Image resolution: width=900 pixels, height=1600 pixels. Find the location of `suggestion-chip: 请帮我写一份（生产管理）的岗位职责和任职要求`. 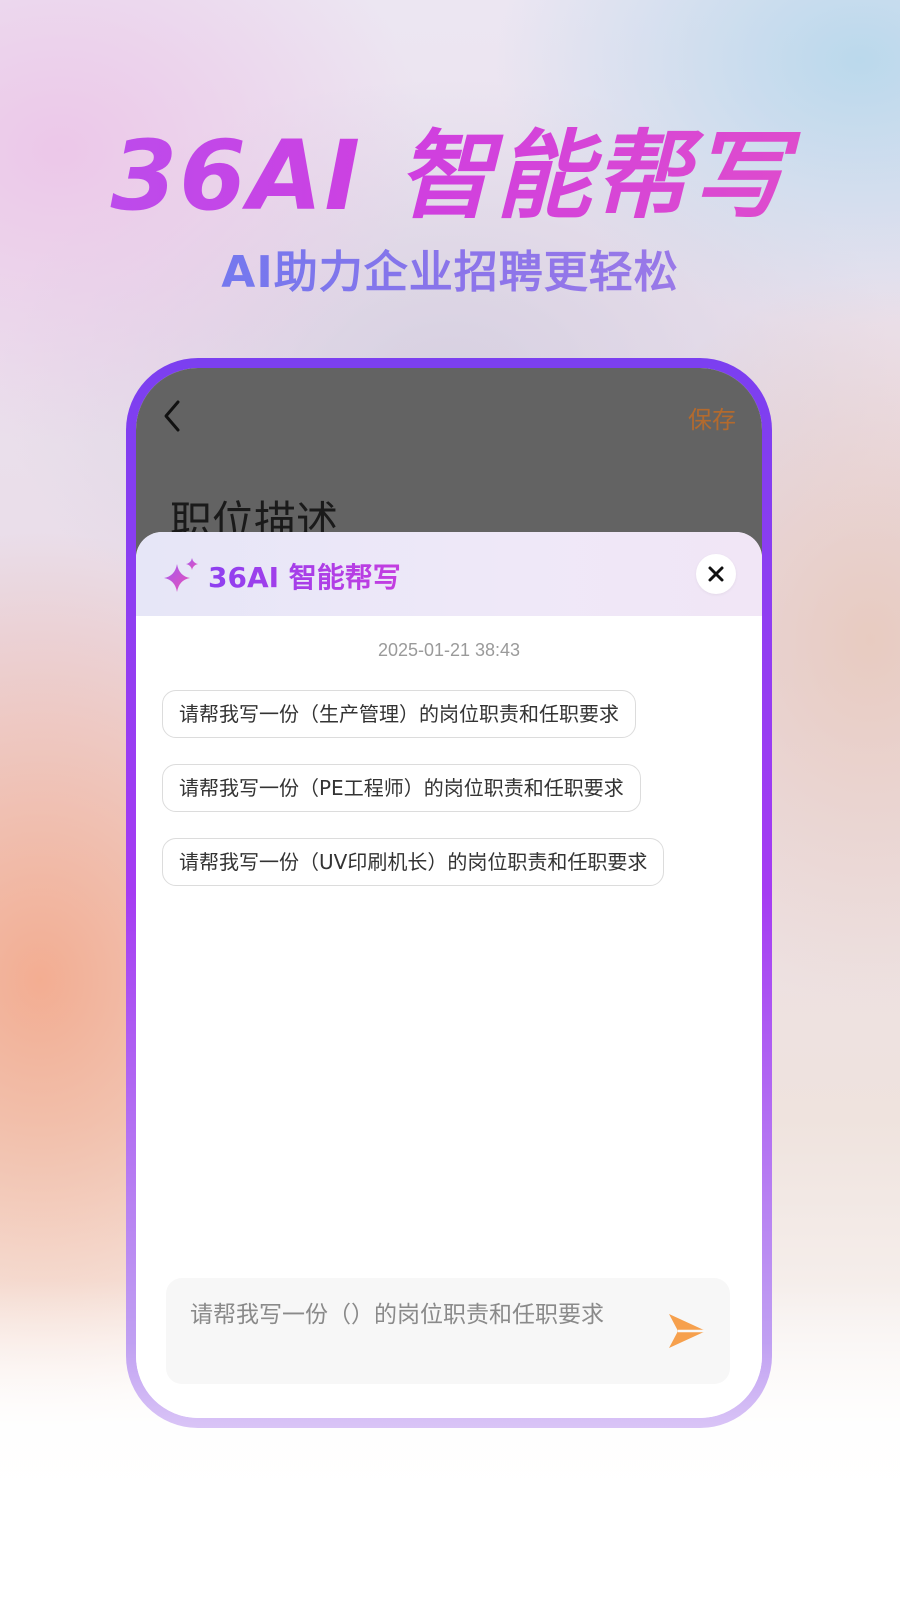

suggestion-chip: 请帮我写一份（生产管理）的岗位职责和任职要求 is located at coordinates (399, 714).